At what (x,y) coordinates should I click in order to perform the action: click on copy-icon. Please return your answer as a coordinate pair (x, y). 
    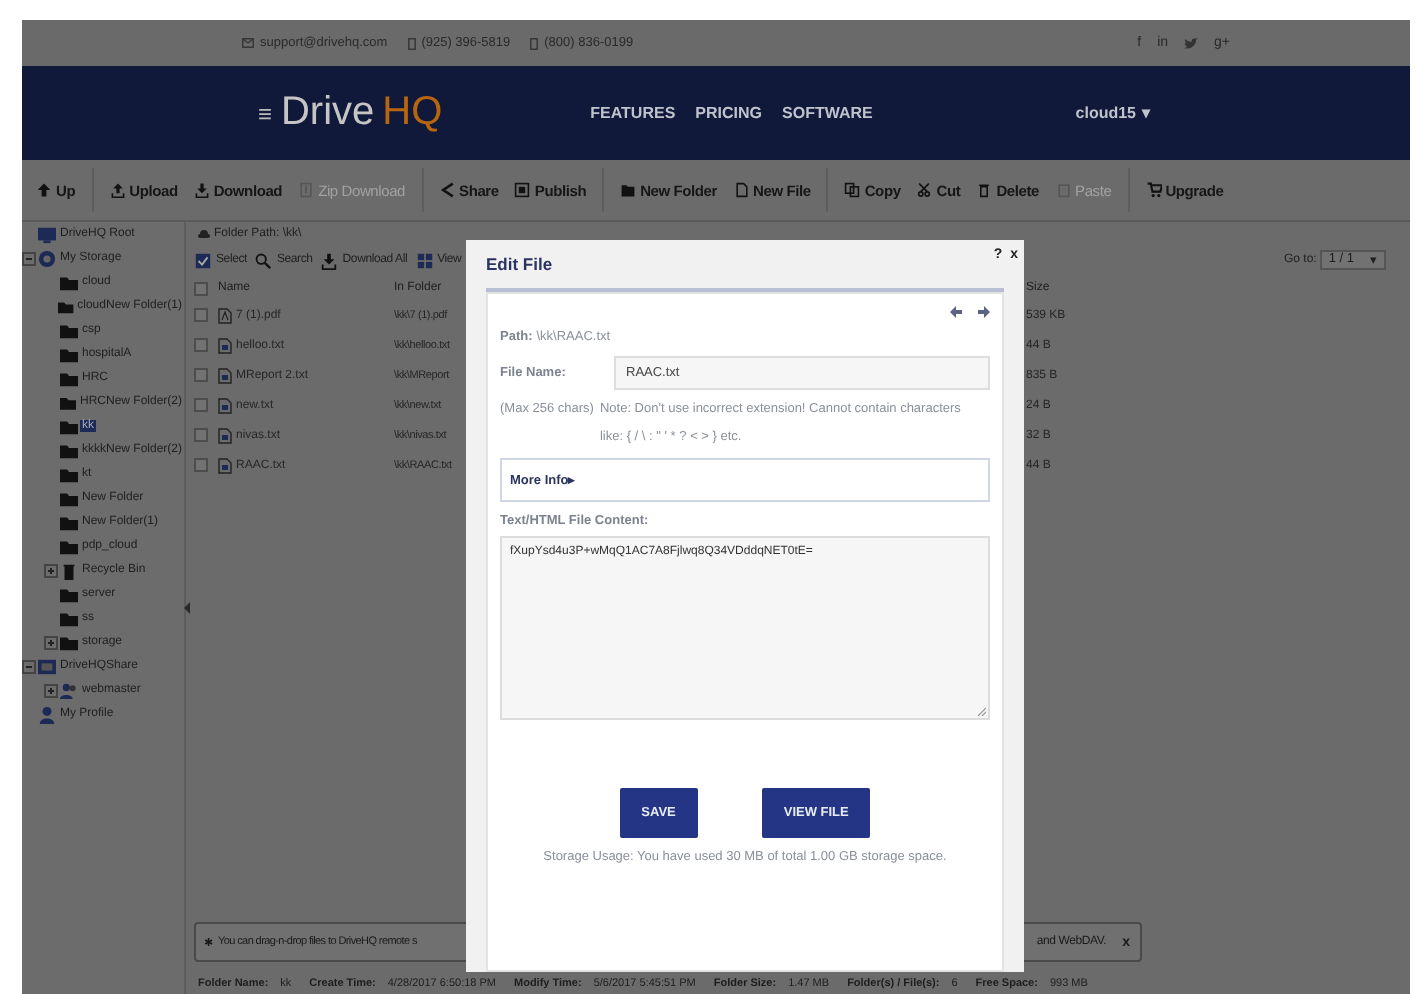
    Looking at the image, I should click on (852, 190).